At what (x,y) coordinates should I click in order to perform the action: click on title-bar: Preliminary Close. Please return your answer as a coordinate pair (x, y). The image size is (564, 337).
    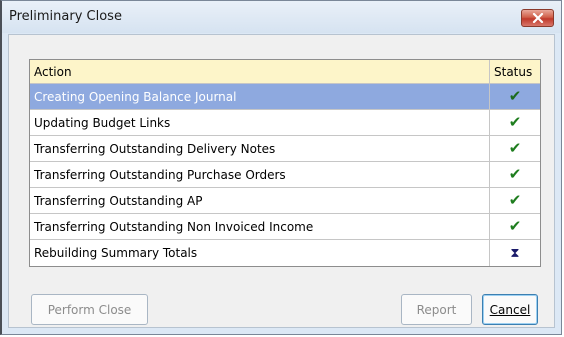
    Looking at the image, I should click on (281, 17).